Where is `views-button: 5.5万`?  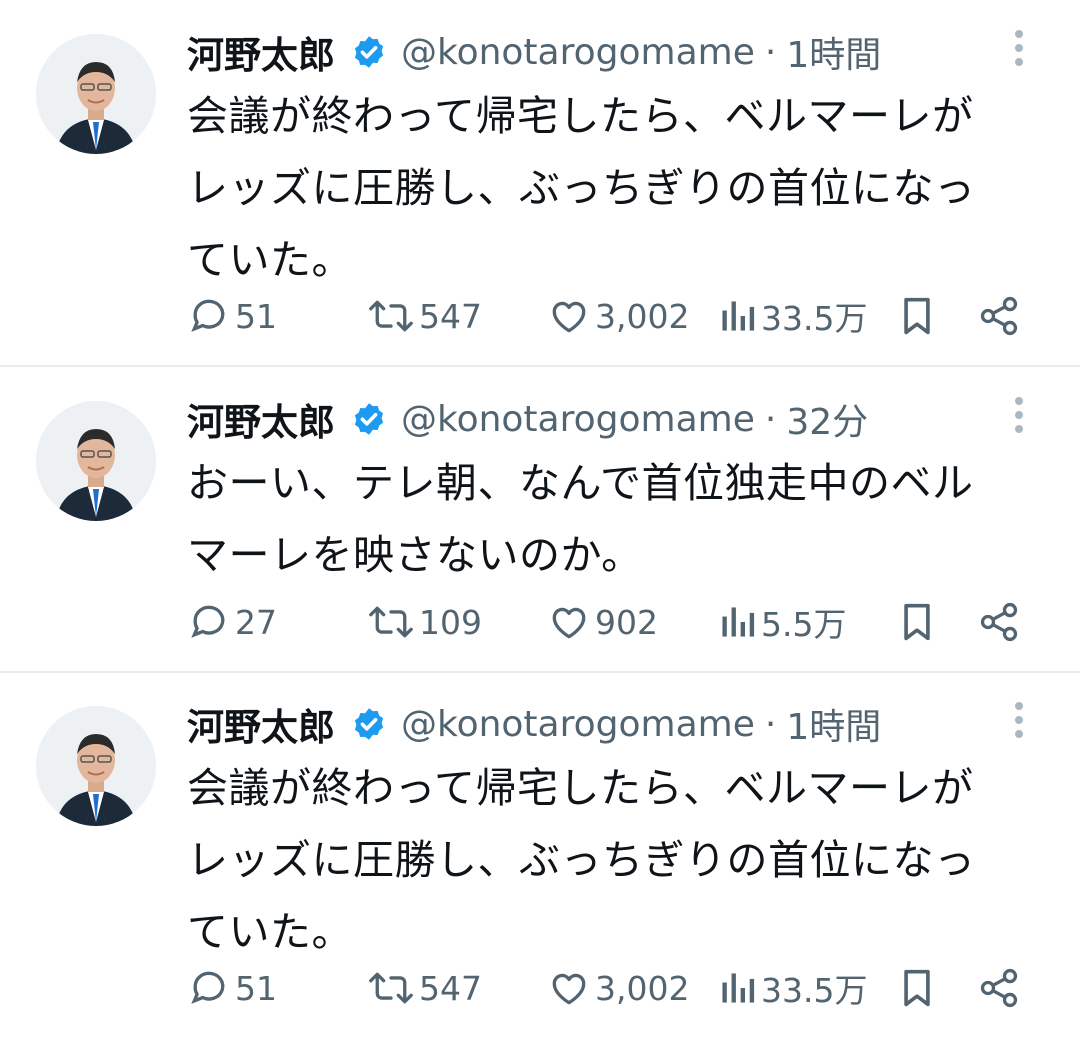
views-button: 5.5万 is located at coordinates (781, 622).